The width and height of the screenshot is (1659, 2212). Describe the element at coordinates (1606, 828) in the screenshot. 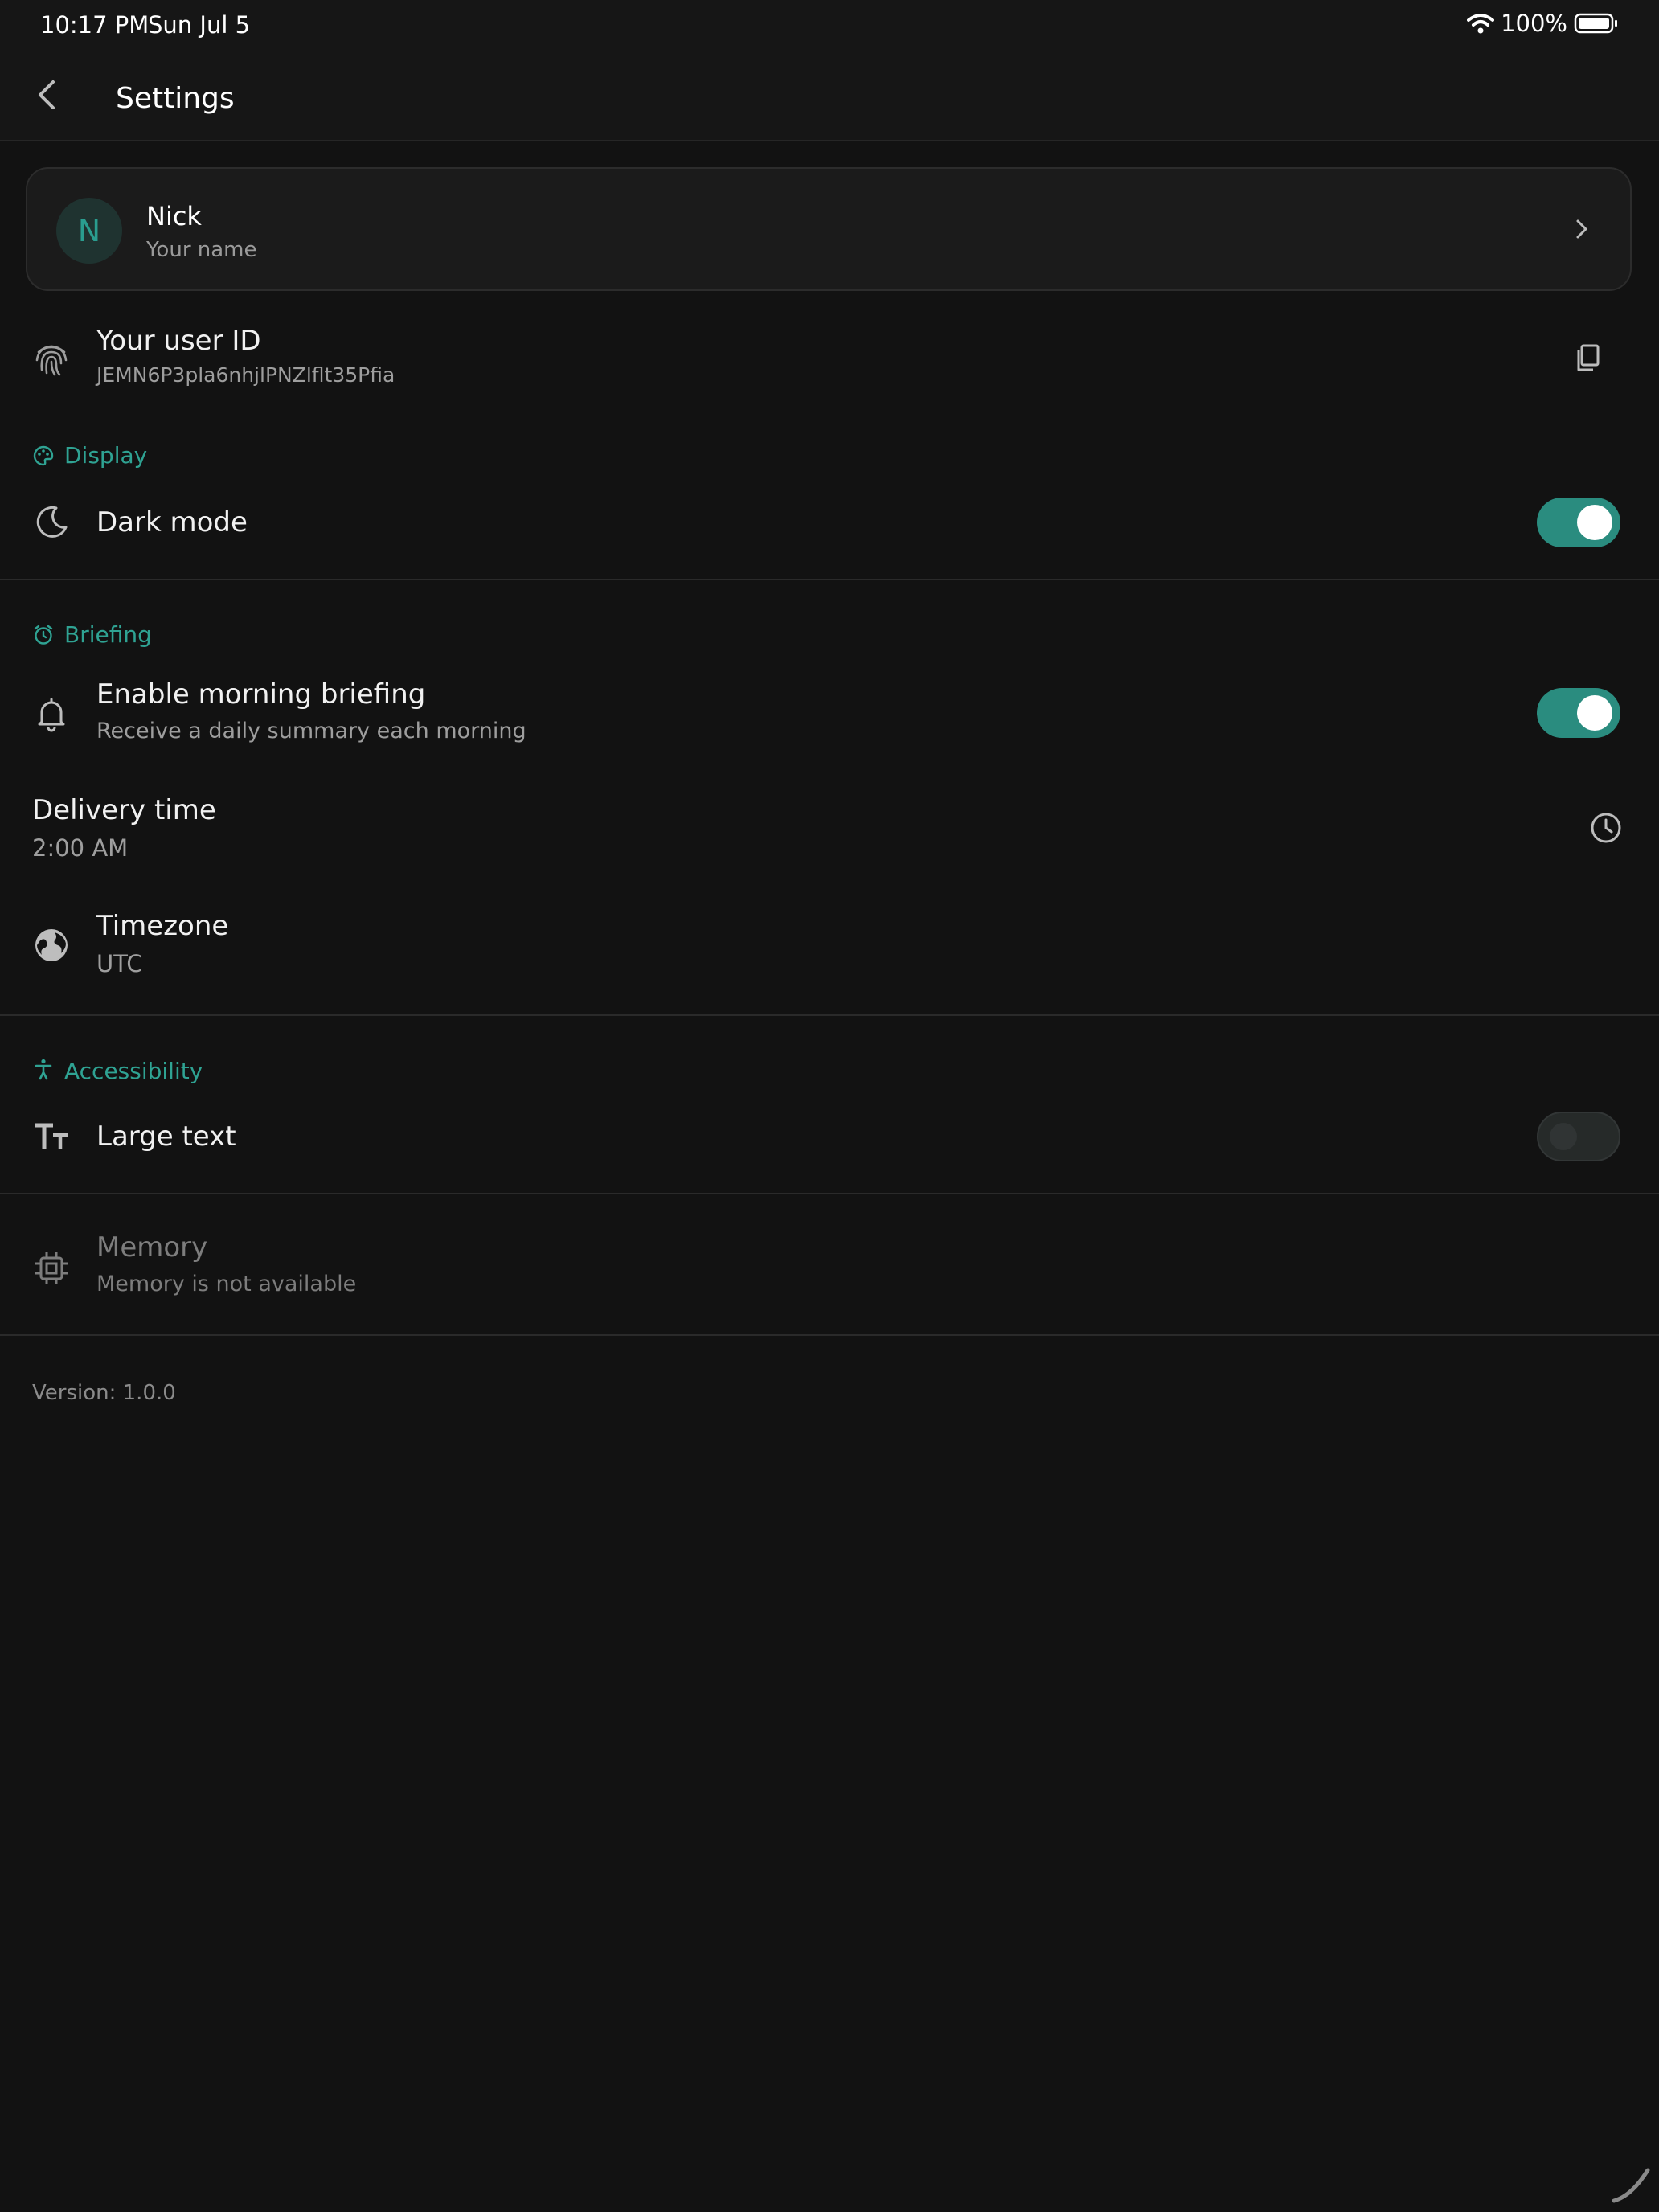

I see `clock-icon` at that location.